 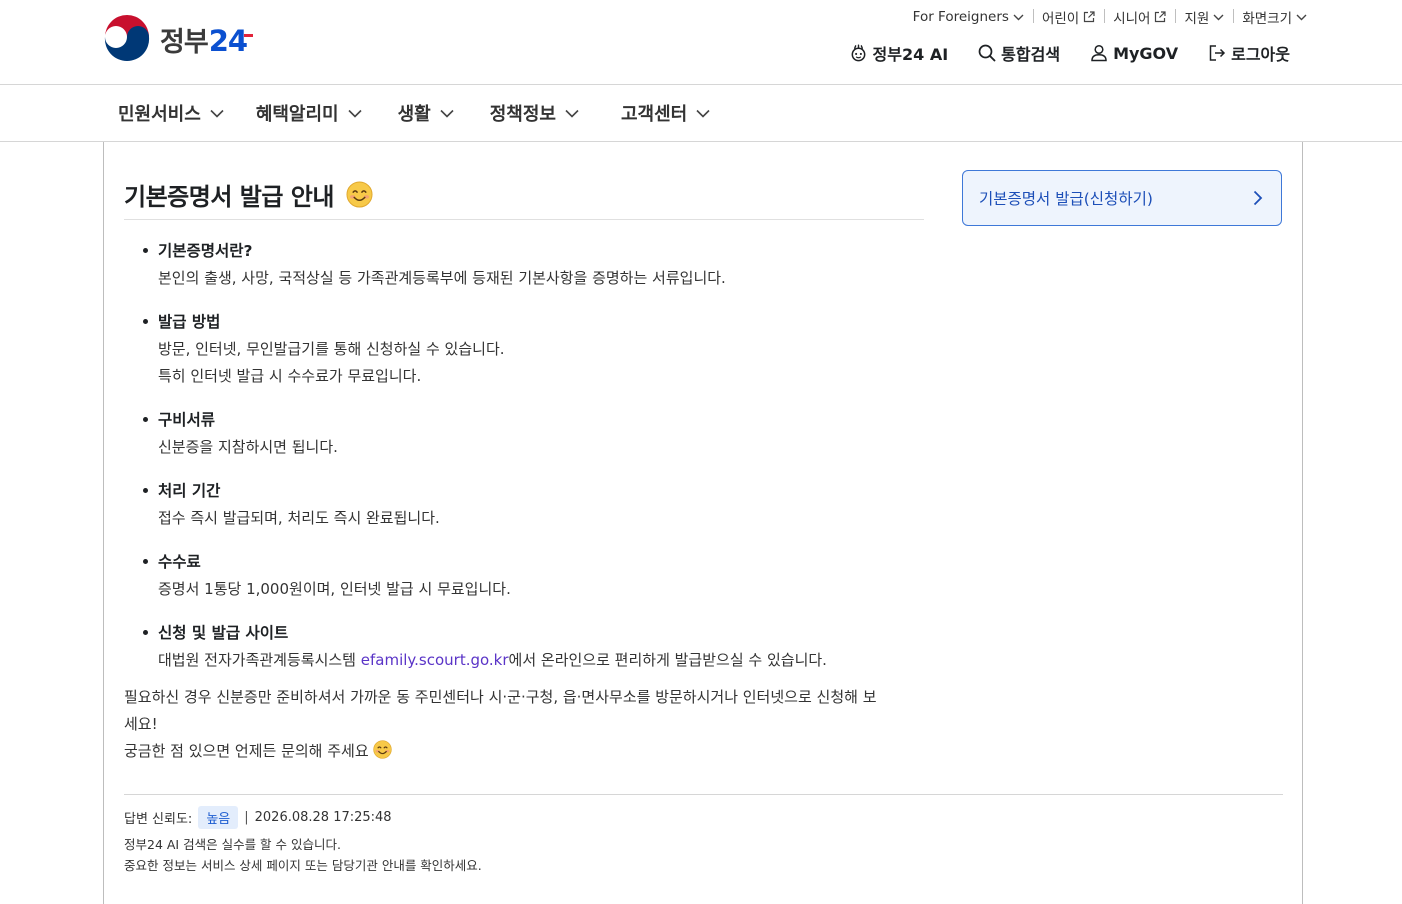 I want to click on closing-line-text: 궁금한 점 있으면 언제든 문의해 주세요, so click(x=246, y=751).